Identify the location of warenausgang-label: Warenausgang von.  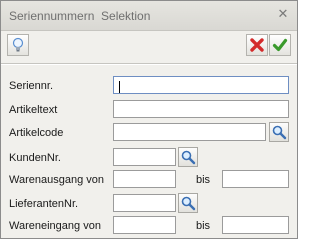
(56, 180).